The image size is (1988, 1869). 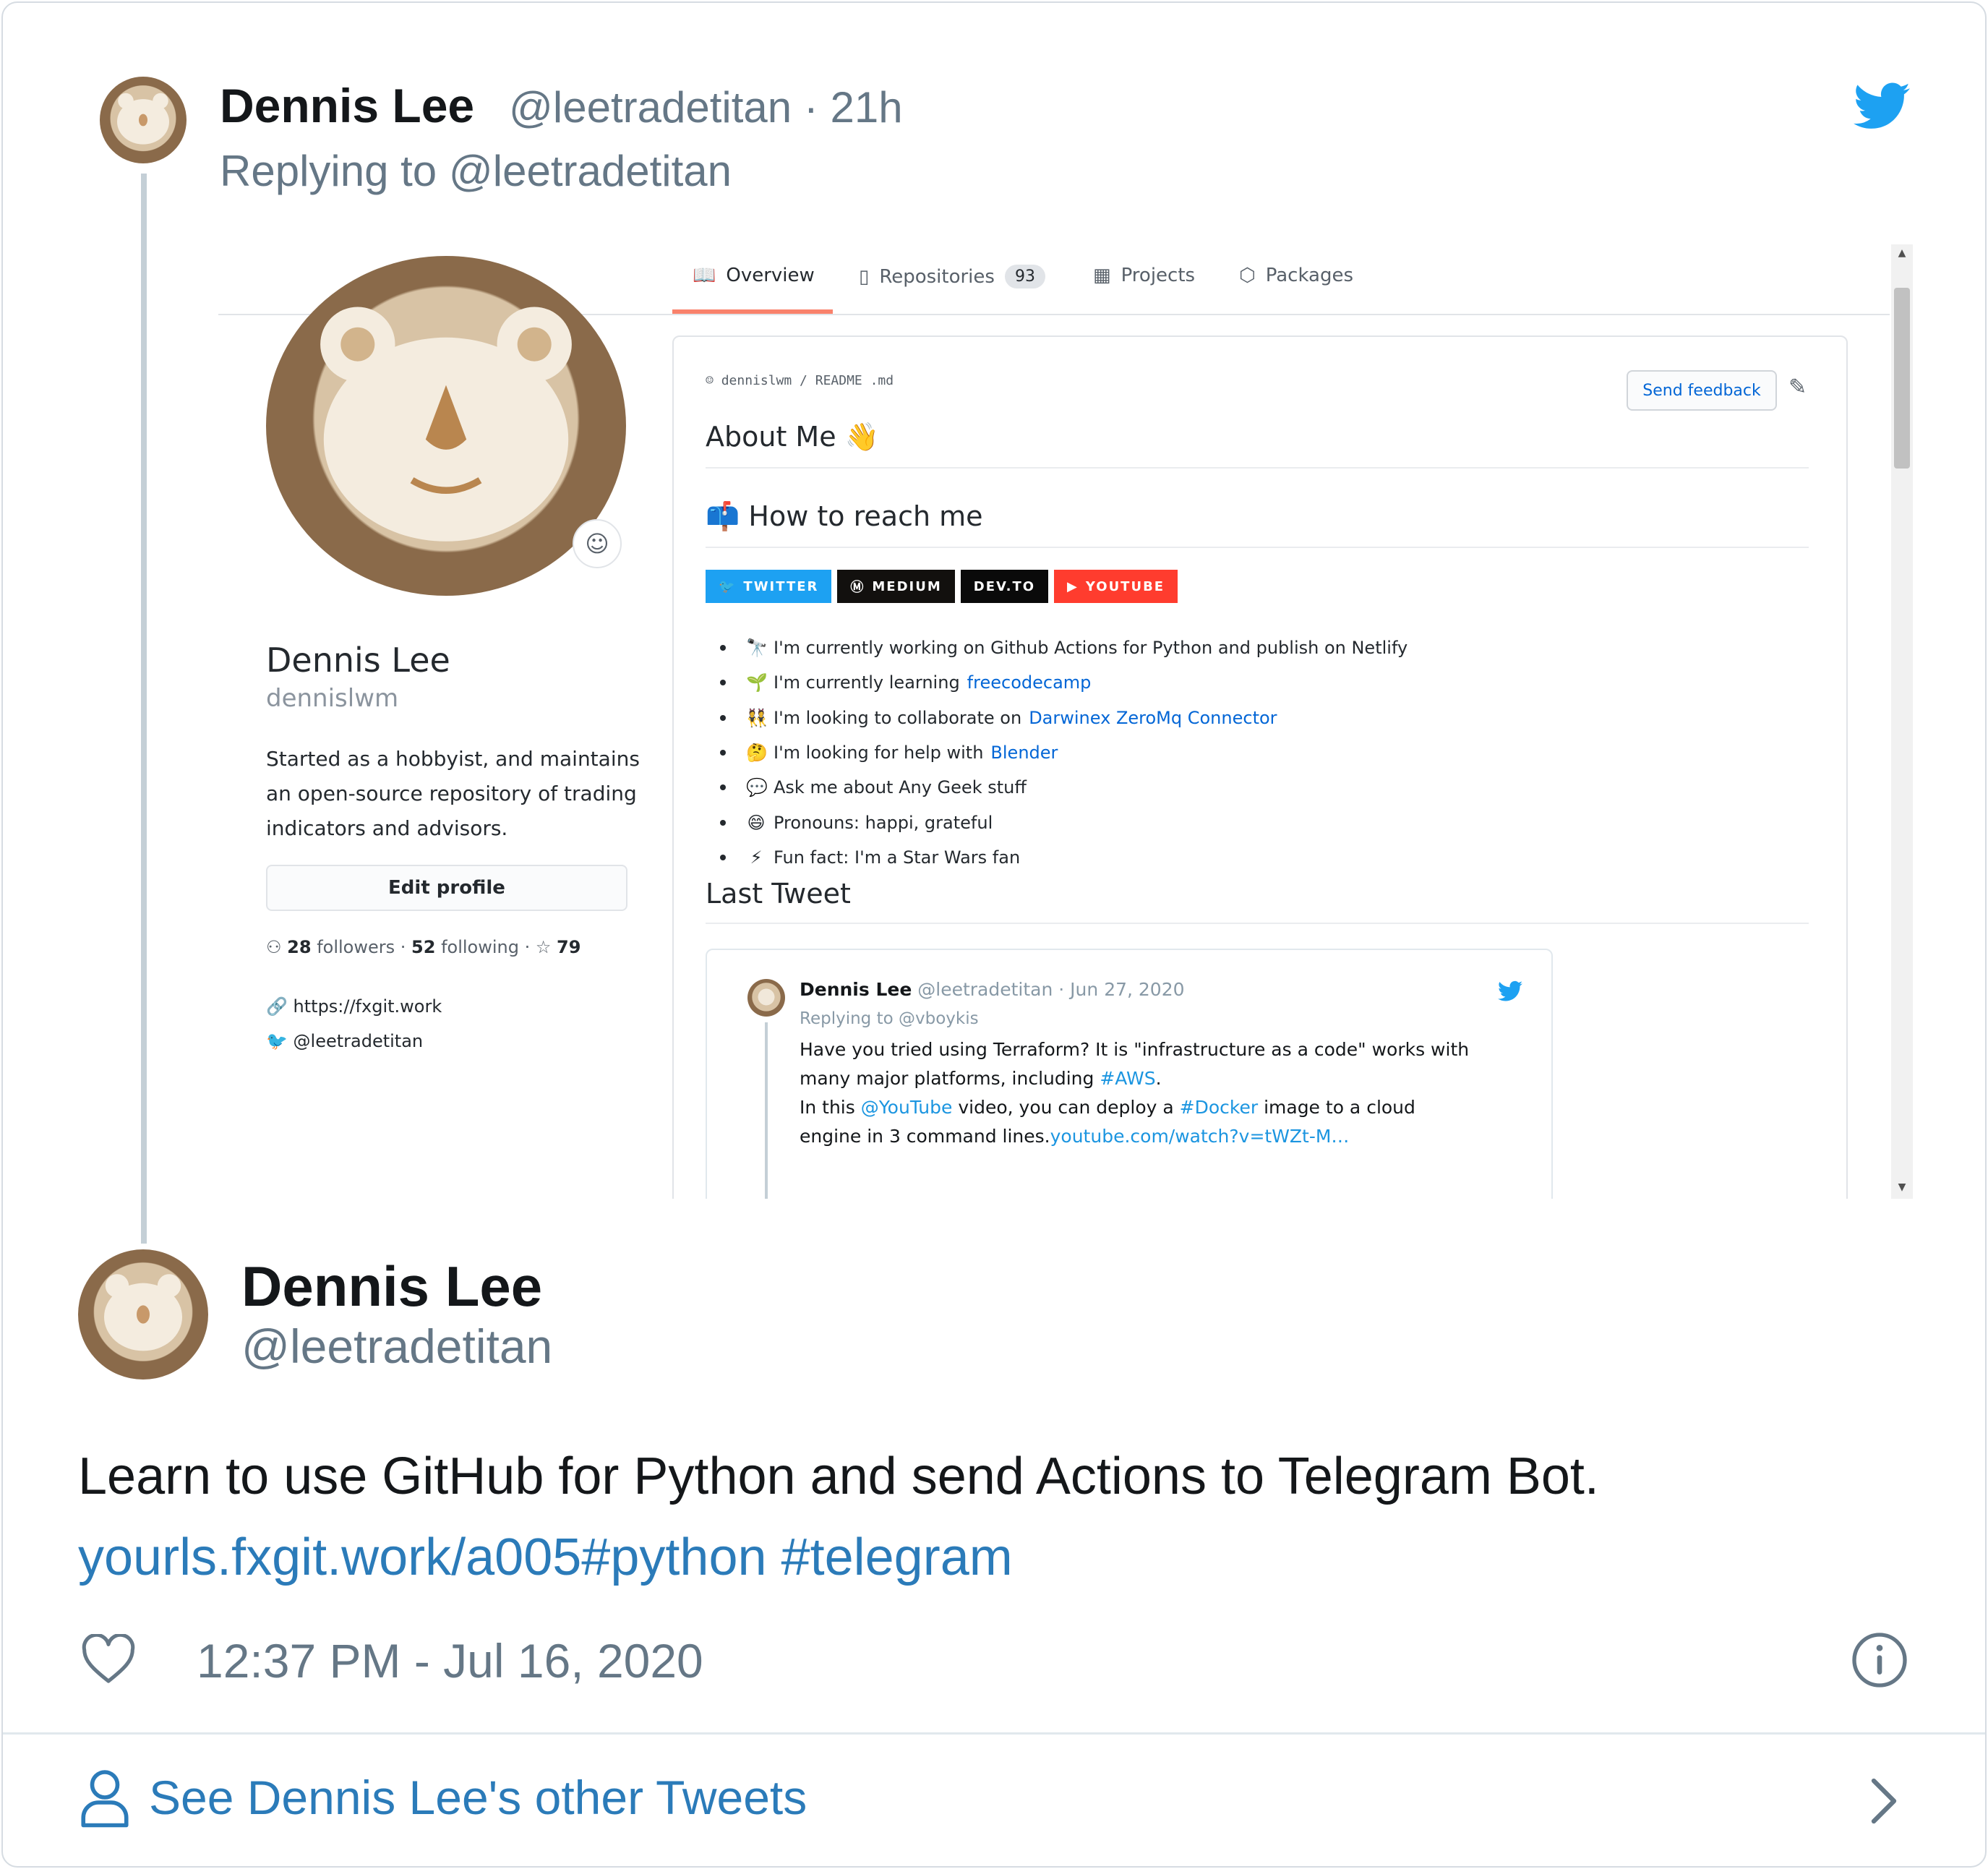 What do you see at coordinates (1144, 275) in the screenshot?
I see `tab-projects: ▦ Projects` at bounding box center [1144, 275].